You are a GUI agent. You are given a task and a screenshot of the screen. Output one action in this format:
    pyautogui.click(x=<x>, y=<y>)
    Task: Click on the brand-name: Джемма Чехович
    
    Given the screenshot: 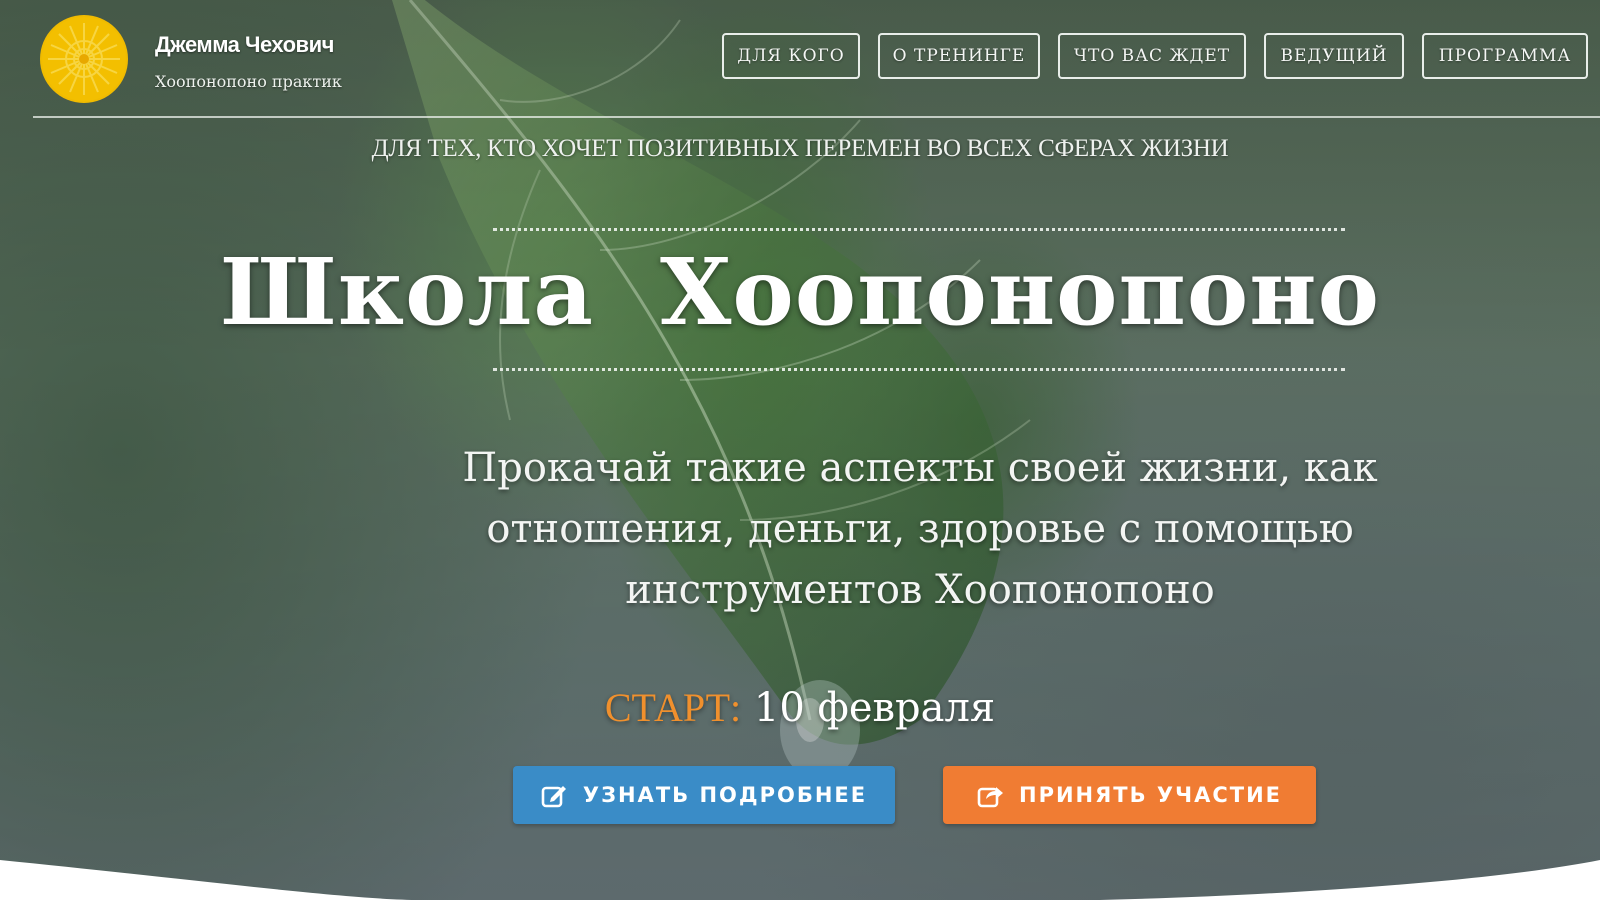 What is the action you would take?
    pyautogui.click(x=244, y=45)
    